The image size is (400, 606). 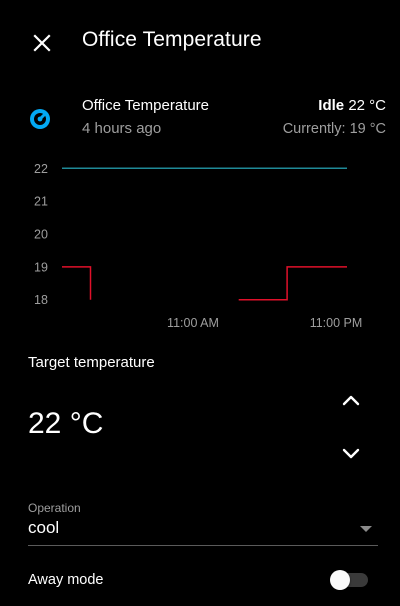 I want to click on x-tick-label: 11:00 AM, so click(x=193, y=323).